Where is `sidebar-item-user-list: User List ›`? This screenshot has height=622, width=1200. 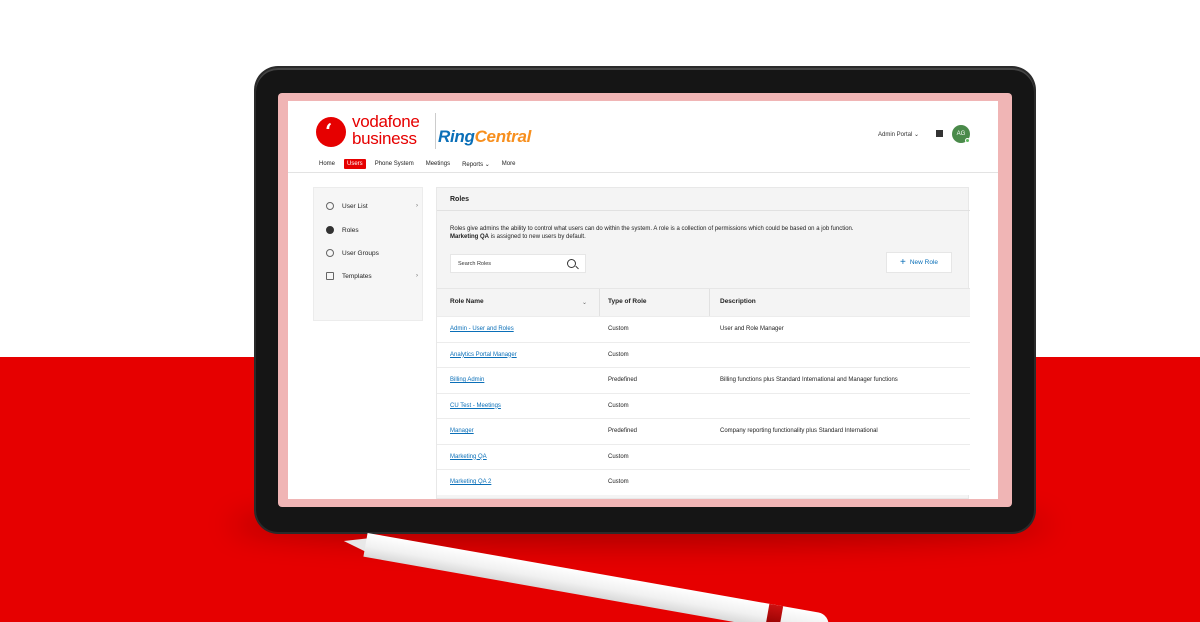 sidebar-item-user-list: User List › is located at coordinates (372, 206).